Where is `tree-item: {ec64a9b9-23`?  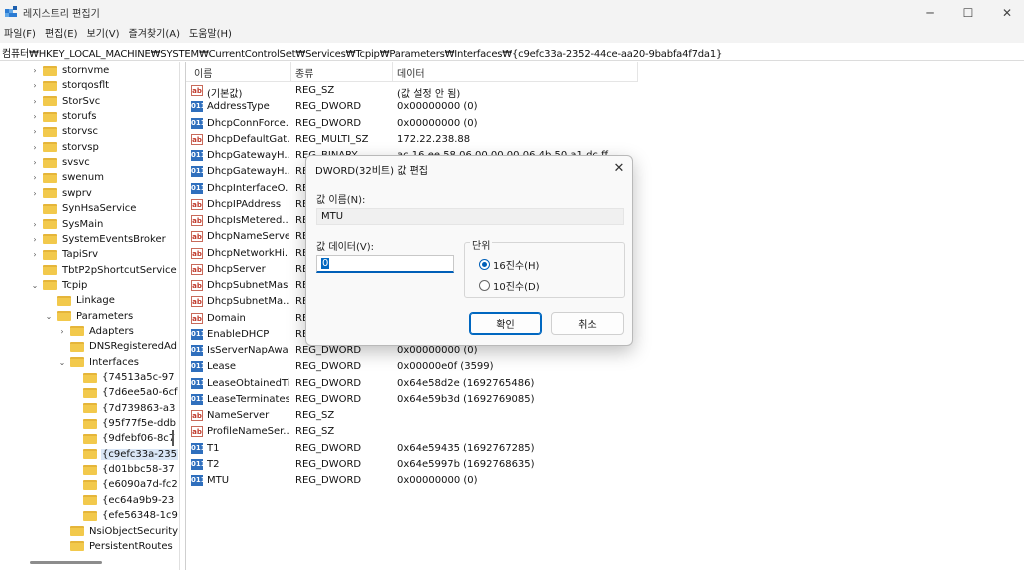
tree-item: {ec64a9b9-23 is located at coordinates (122, 500).